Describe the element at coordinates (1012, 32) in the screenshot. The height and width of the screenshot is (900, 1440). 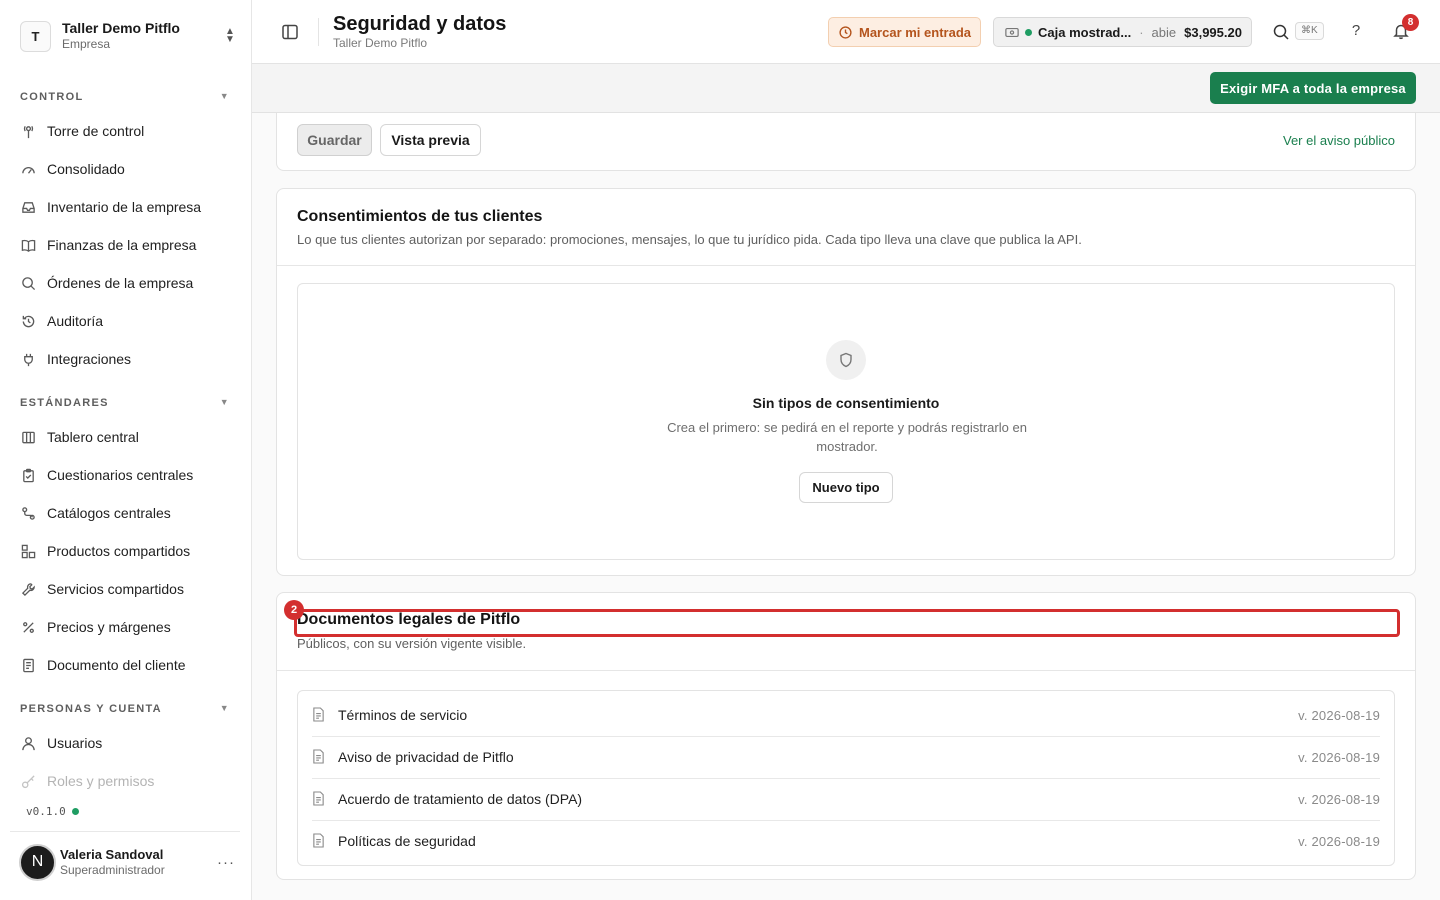
I see `cash-icon` at that location.